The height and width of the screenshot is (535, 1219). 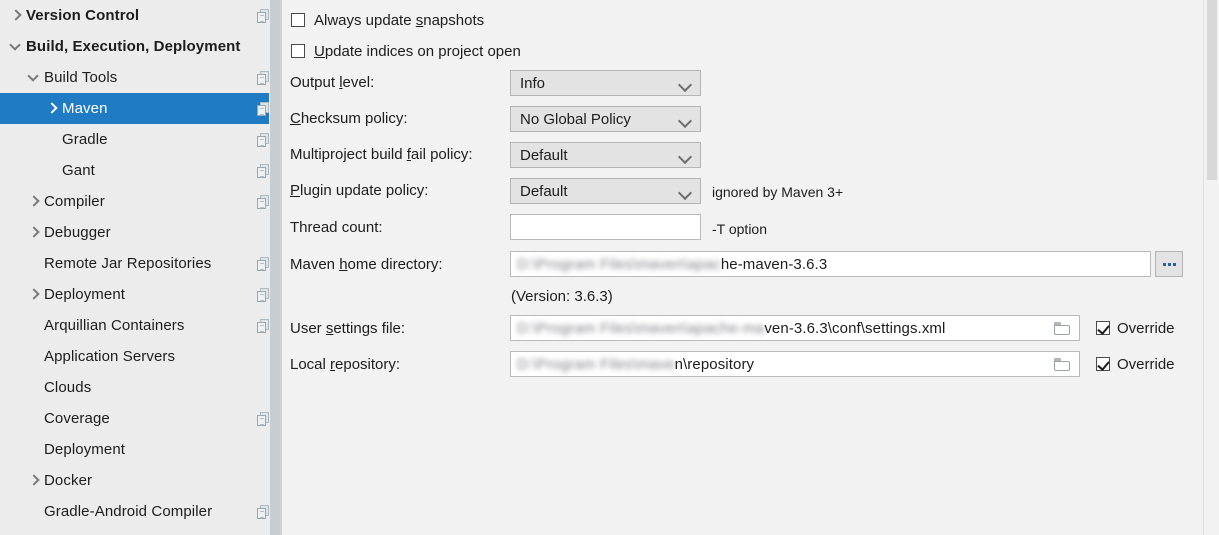 I want to click on sidebar-item-arquillian-containers: Arquillian Containers, so click(x=140, y=325).